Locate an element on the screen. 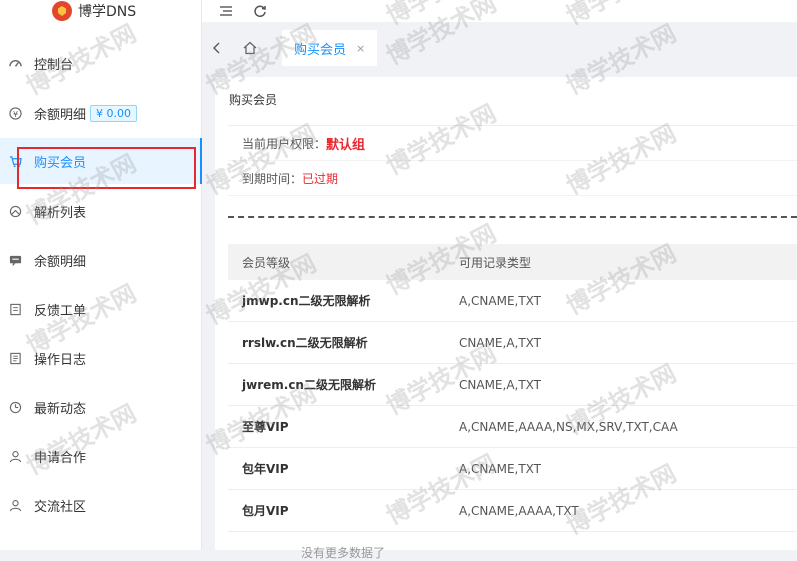 This screenshot has height=561, width=797. user-icon is located at coordinates (15, 456).